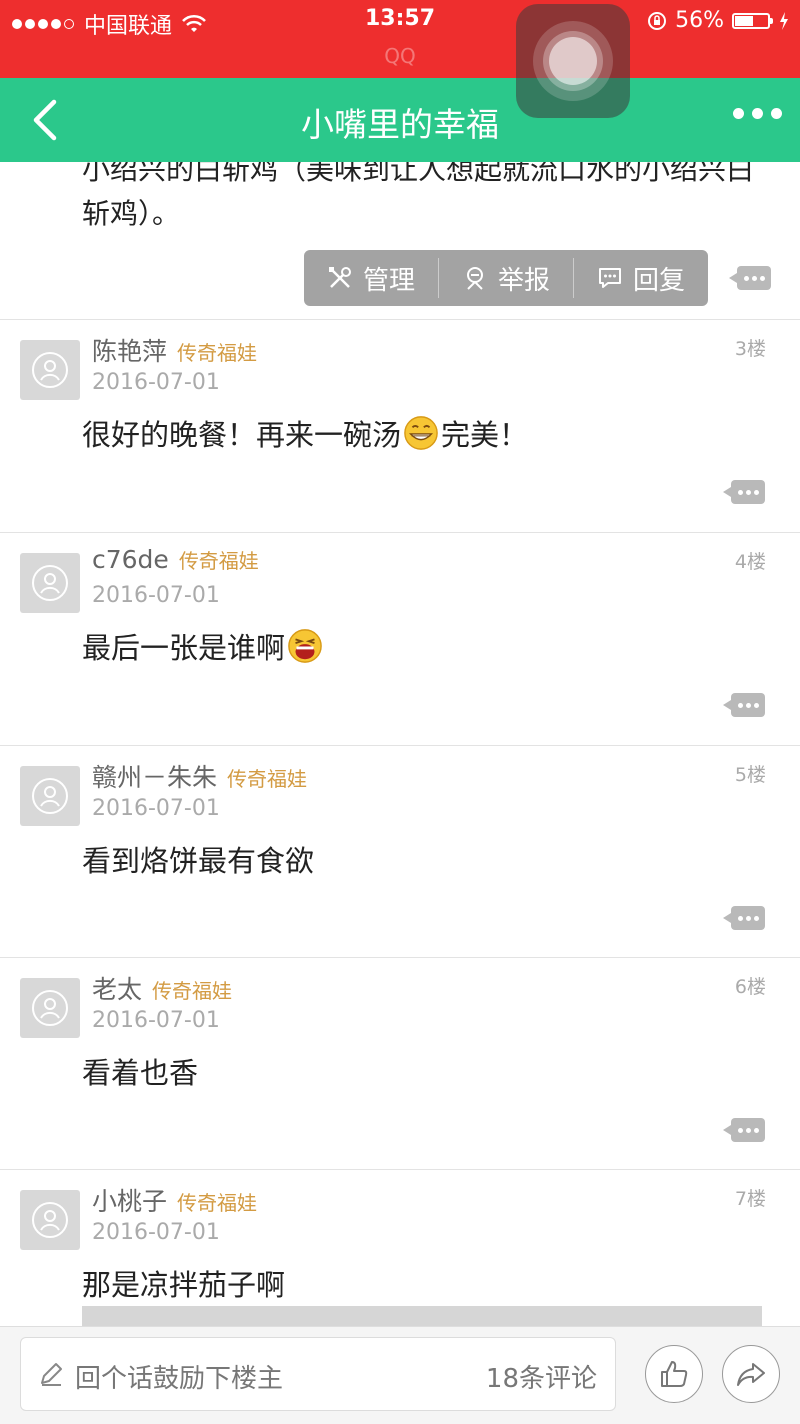  What do you see at coordinates (658, 280) in the screenshot?
I see `reply-label: 回复` at bounding box center [658, 280].